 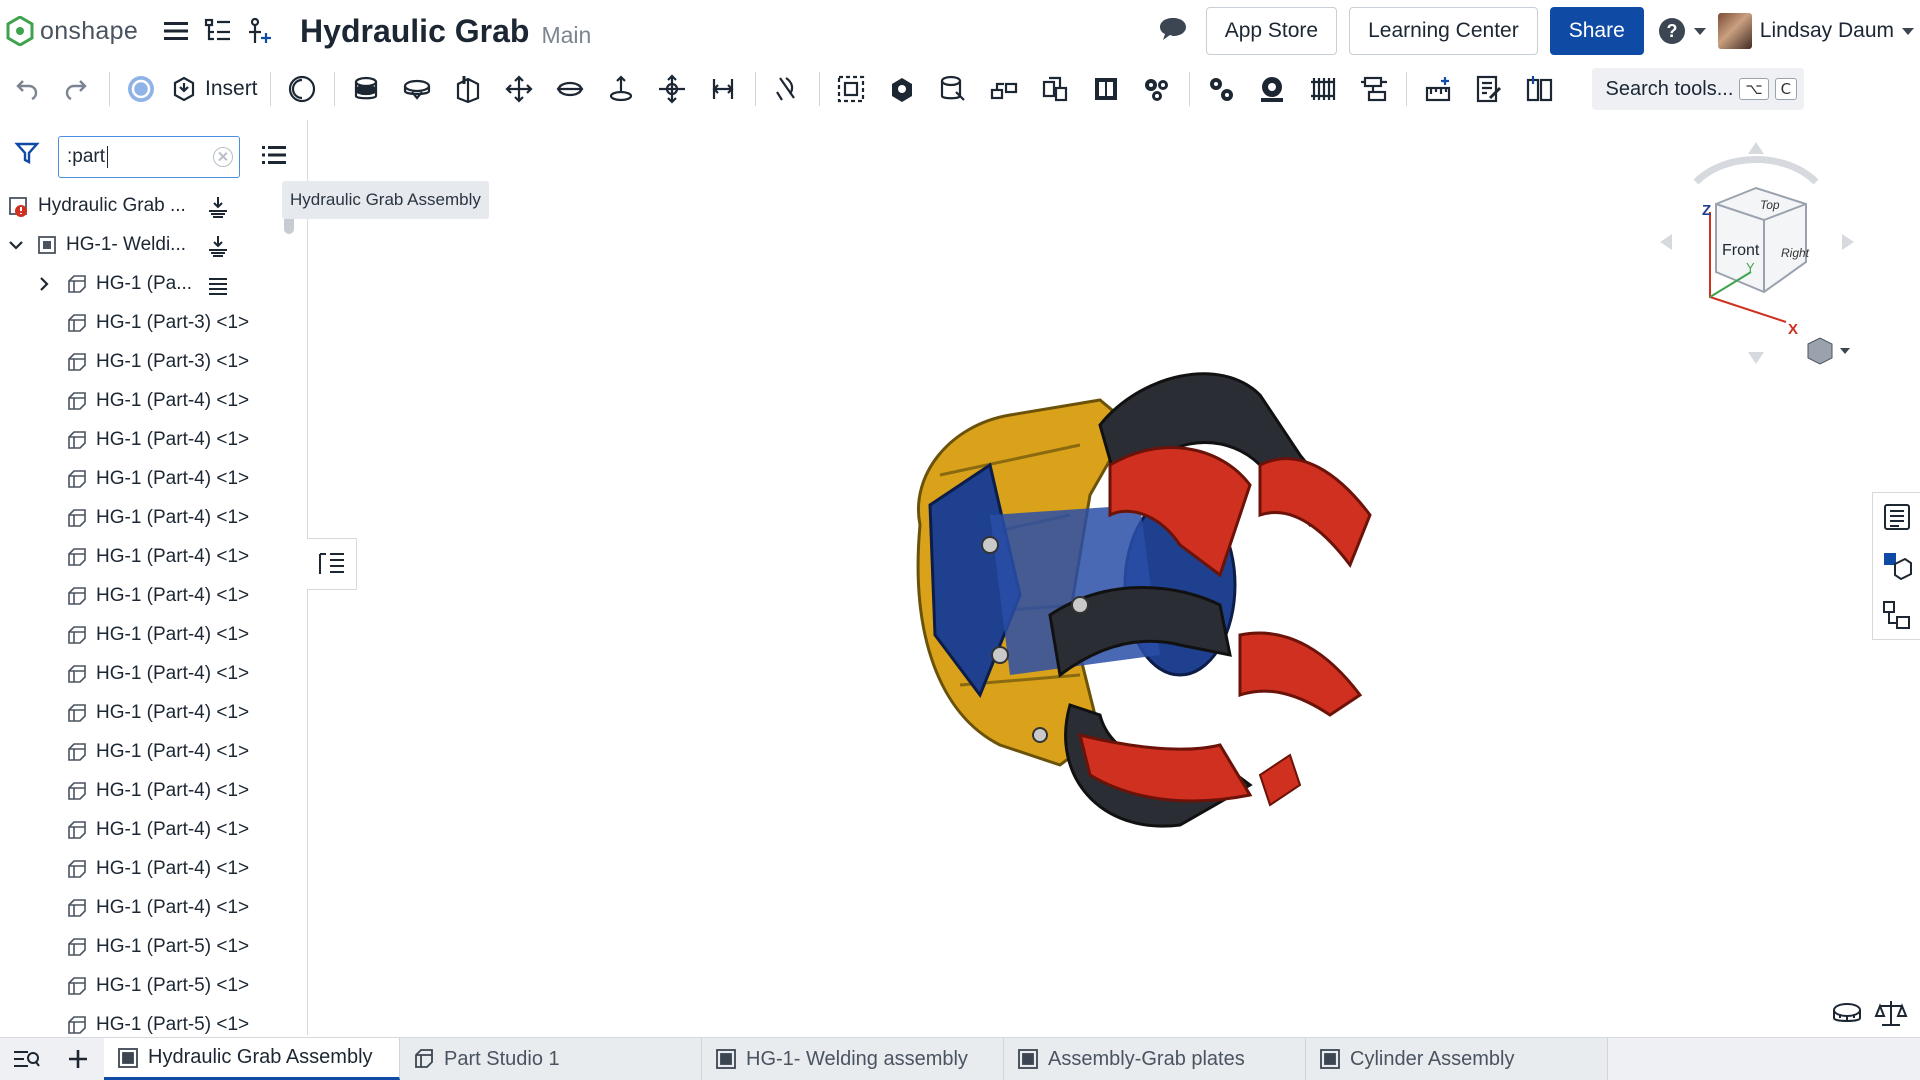 What do you see at coordinates (218, 285) in the screenshot?
I see `pattern-status-icon` at bounding box center [218, 285].